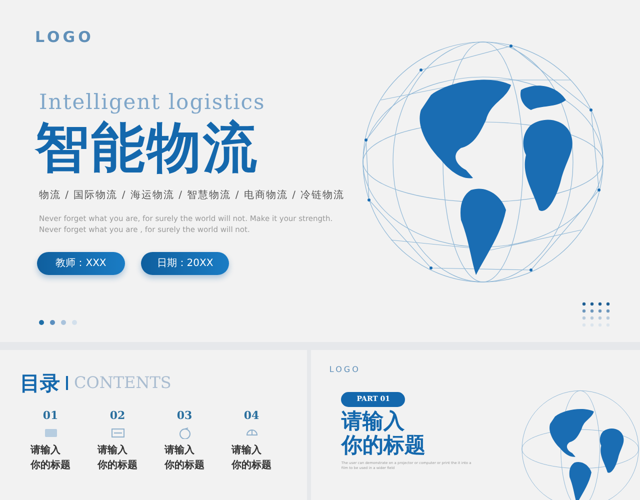  What do you see at coordinates (596, 315) in the screenshot?
I see `dot-grid-icon` at bounding box center [596, 315].